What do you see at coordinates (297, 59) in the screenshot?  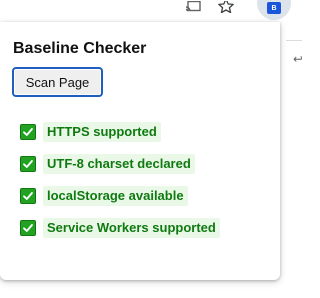 I see `page-edge-icon: ↩` at bounding box center [297, 59].